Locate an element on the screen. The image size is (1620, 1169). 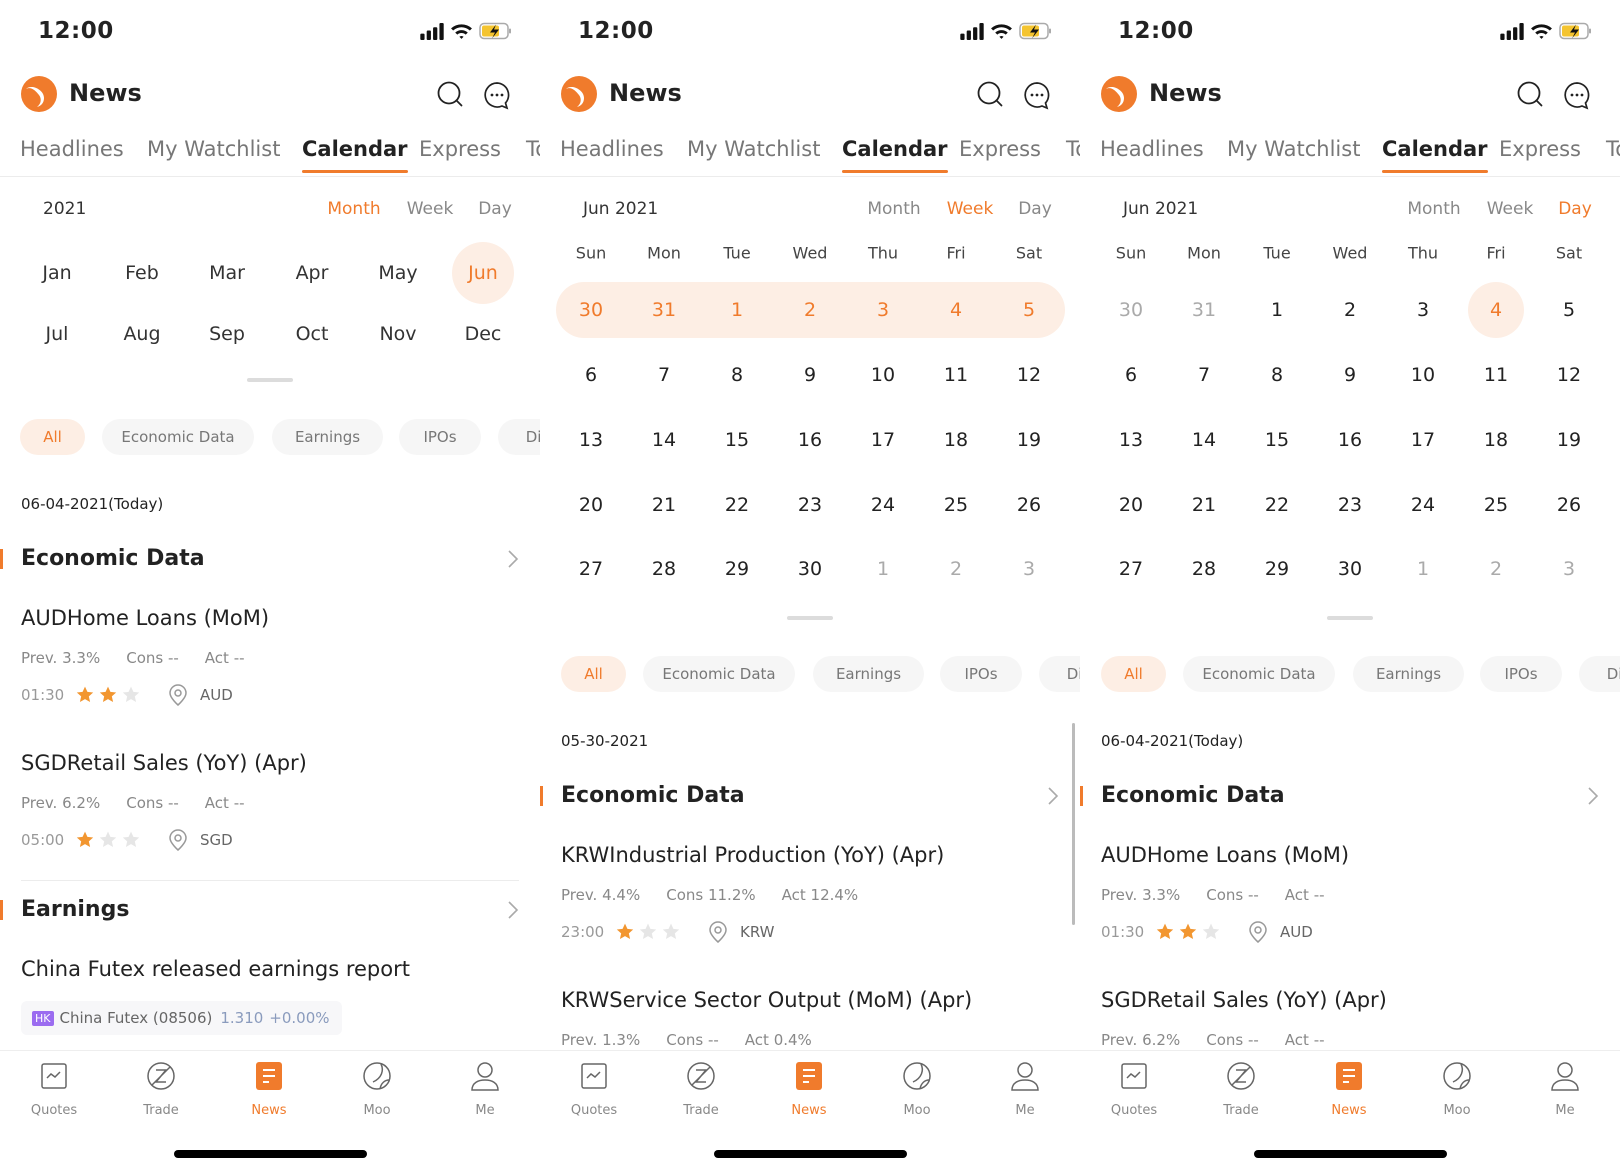
day-cell: 18 is located at coordinates (1496, 440).